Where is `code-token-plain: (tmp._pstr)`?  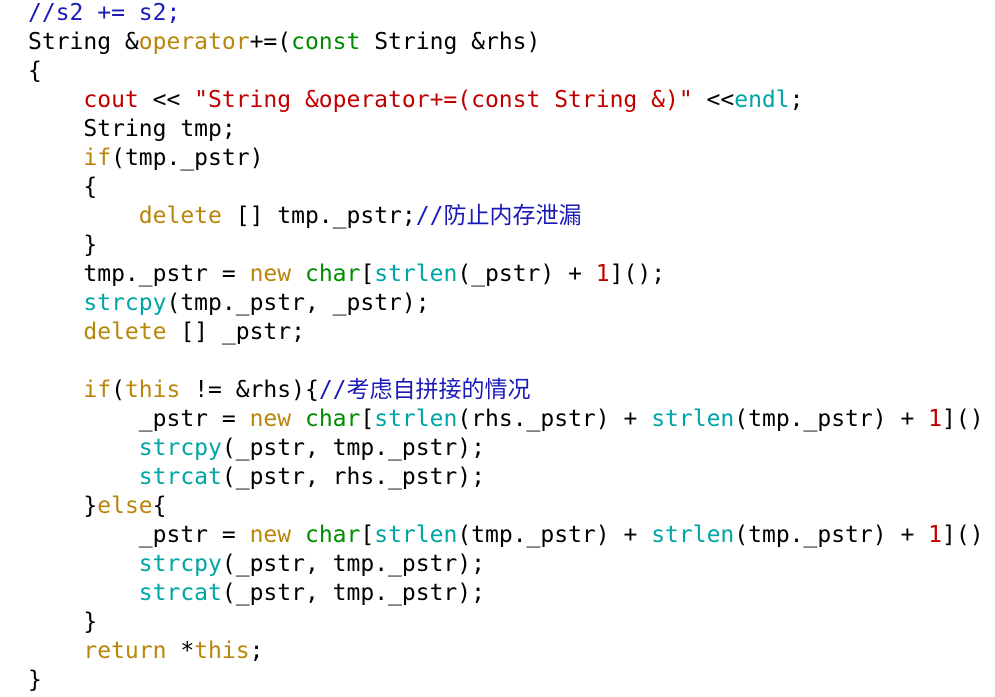 code-token-plain: (tmp._pstr) is located at coordinates (187, 158).